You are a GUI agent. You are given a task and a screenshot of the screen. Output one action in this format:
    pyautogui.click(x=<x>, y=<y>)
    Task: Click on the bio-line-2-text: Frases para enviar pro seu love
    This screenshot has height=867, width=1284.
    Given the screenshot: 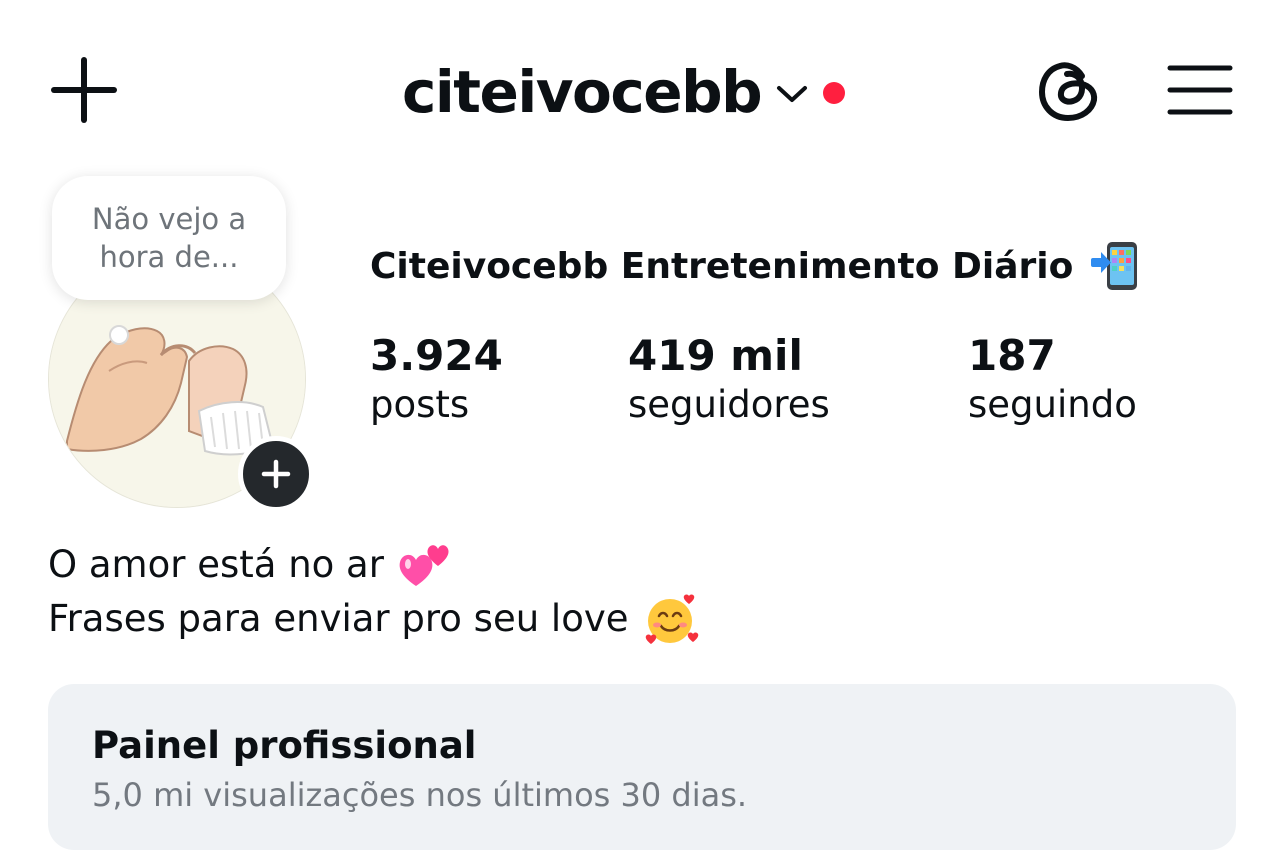 What is the action you would take?
    pyautogui.click(x=338, y=618)
    